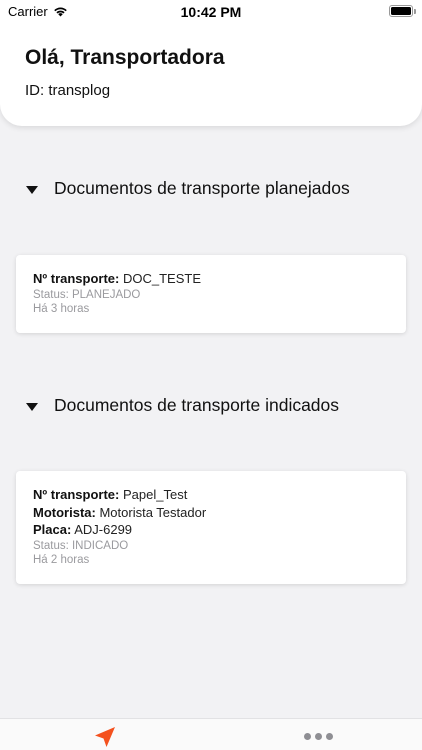 This screenshot has height=750, width=422. What do you see at coordinates (81, 545) in the screenshot?
I see `status-text: Status: INDICADO` at bounding box center [81, 545].